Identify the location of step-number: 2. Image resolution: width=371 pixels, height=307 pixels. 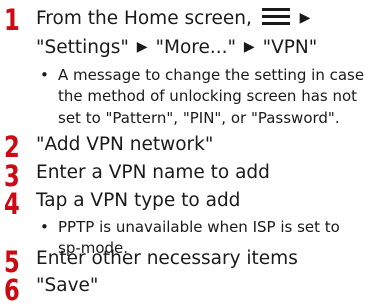
(12, 147).